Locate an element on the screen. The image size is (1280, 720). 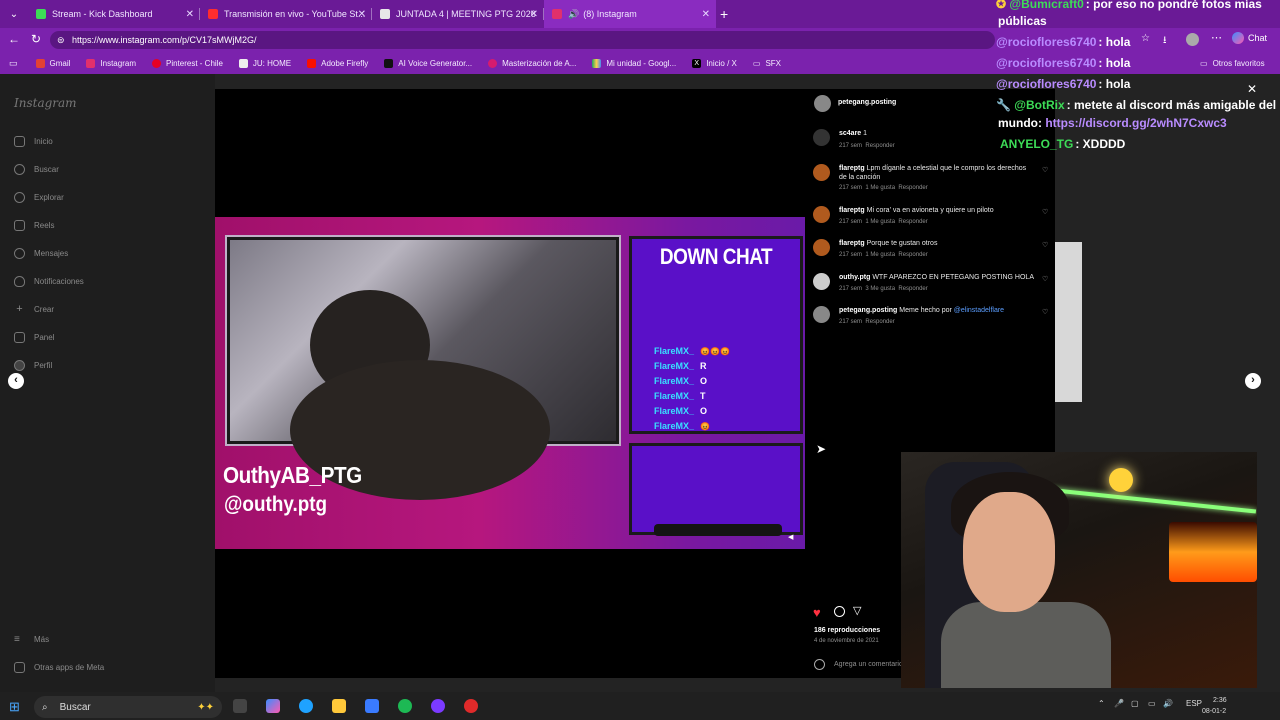
sidebar-toggle-icon: ▭ is located at coordinates (13, 63).